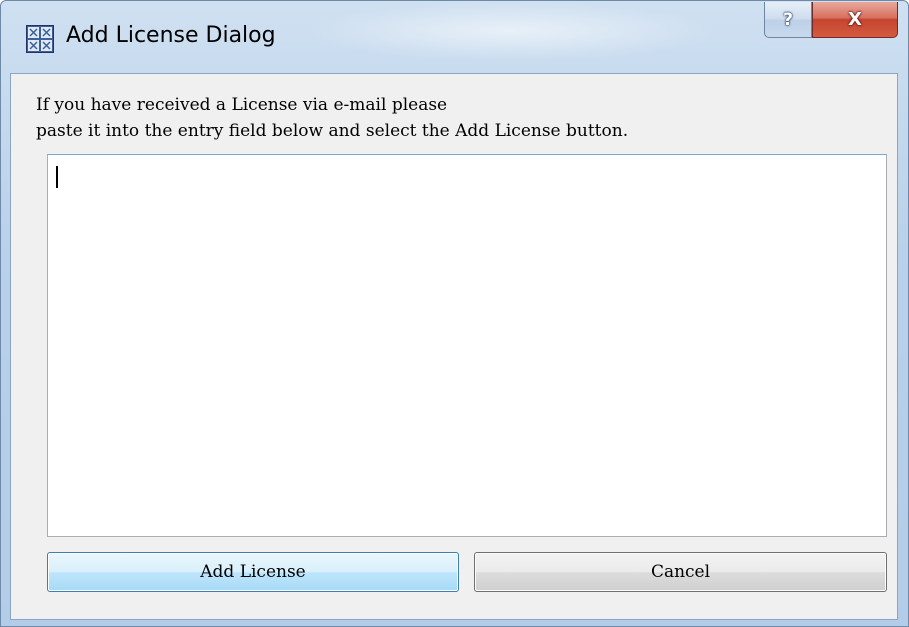 This screenshot has height=627, width=909. I want to click on close-icon: X, so click(855, 19).